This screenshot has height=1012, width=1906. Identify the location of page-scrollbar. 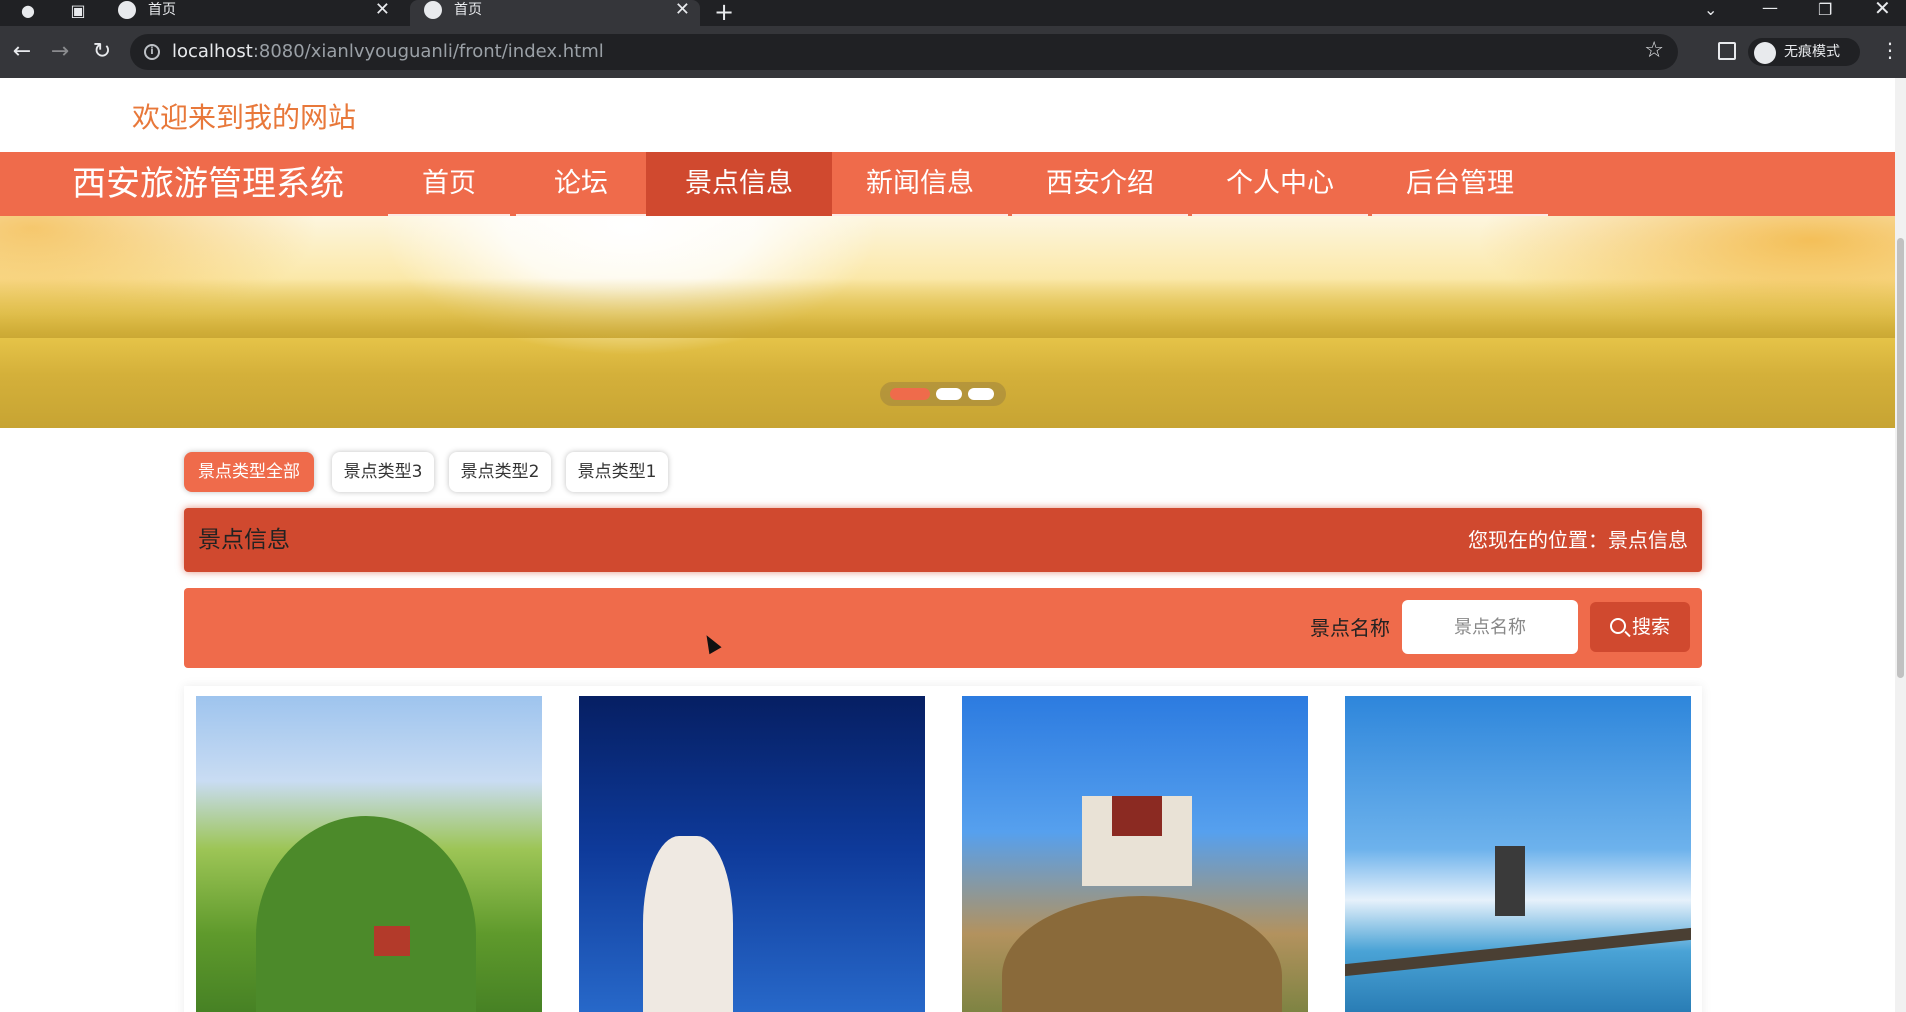
(1900, 545).